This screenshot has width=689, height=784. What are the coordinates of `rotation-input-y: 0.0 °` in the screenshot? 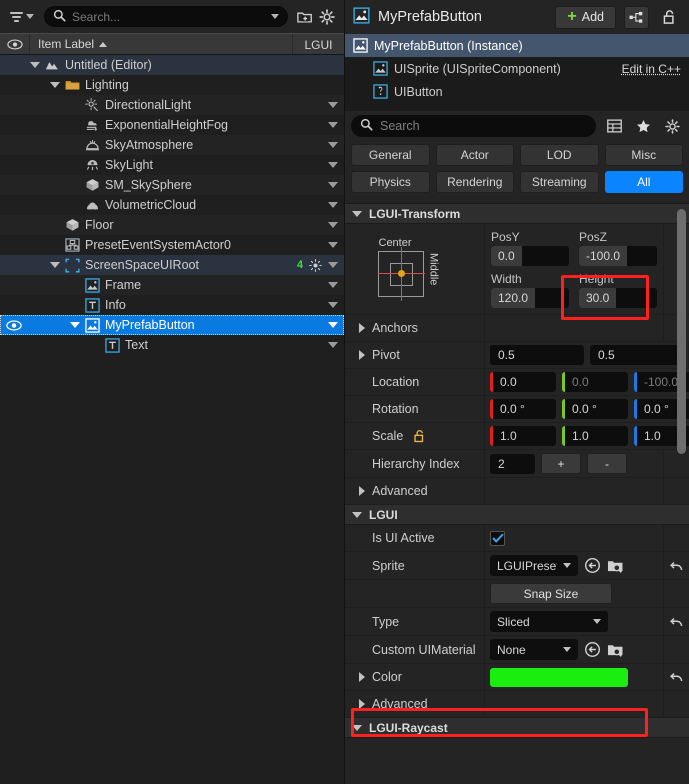 It's located at (595, 409).